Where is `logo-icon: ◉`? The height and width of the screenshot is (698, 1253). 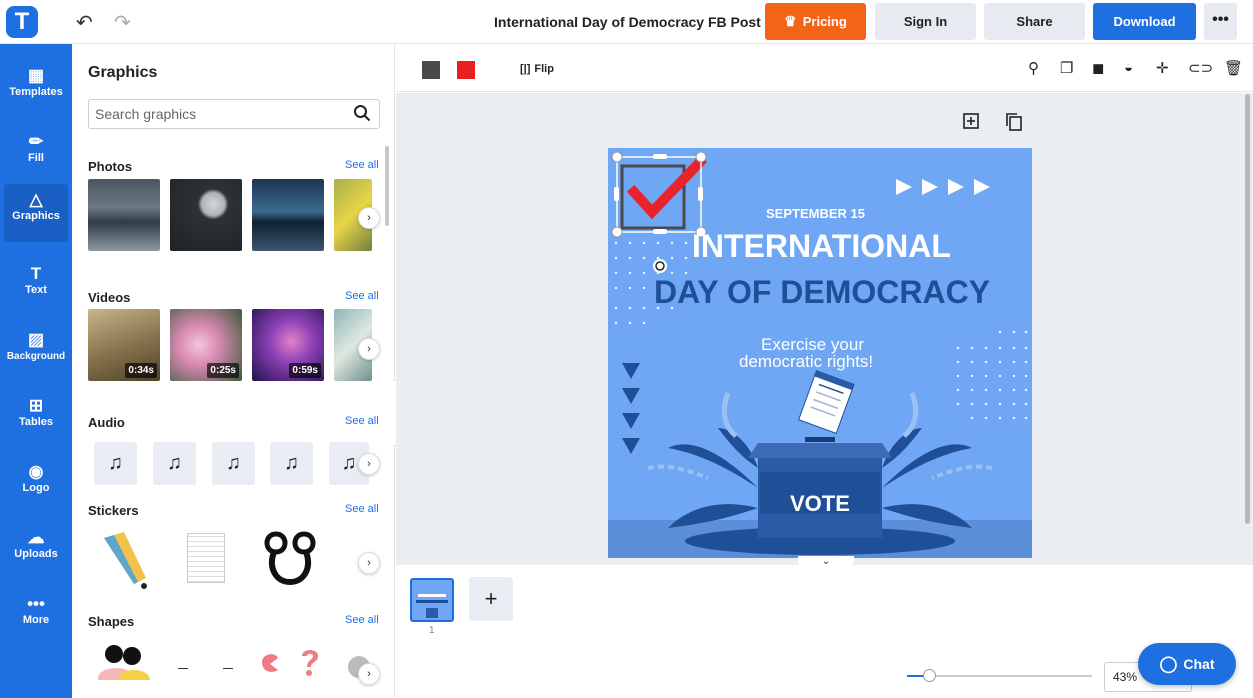
logo-icon: ◉ is located at coordinates (36, 471).